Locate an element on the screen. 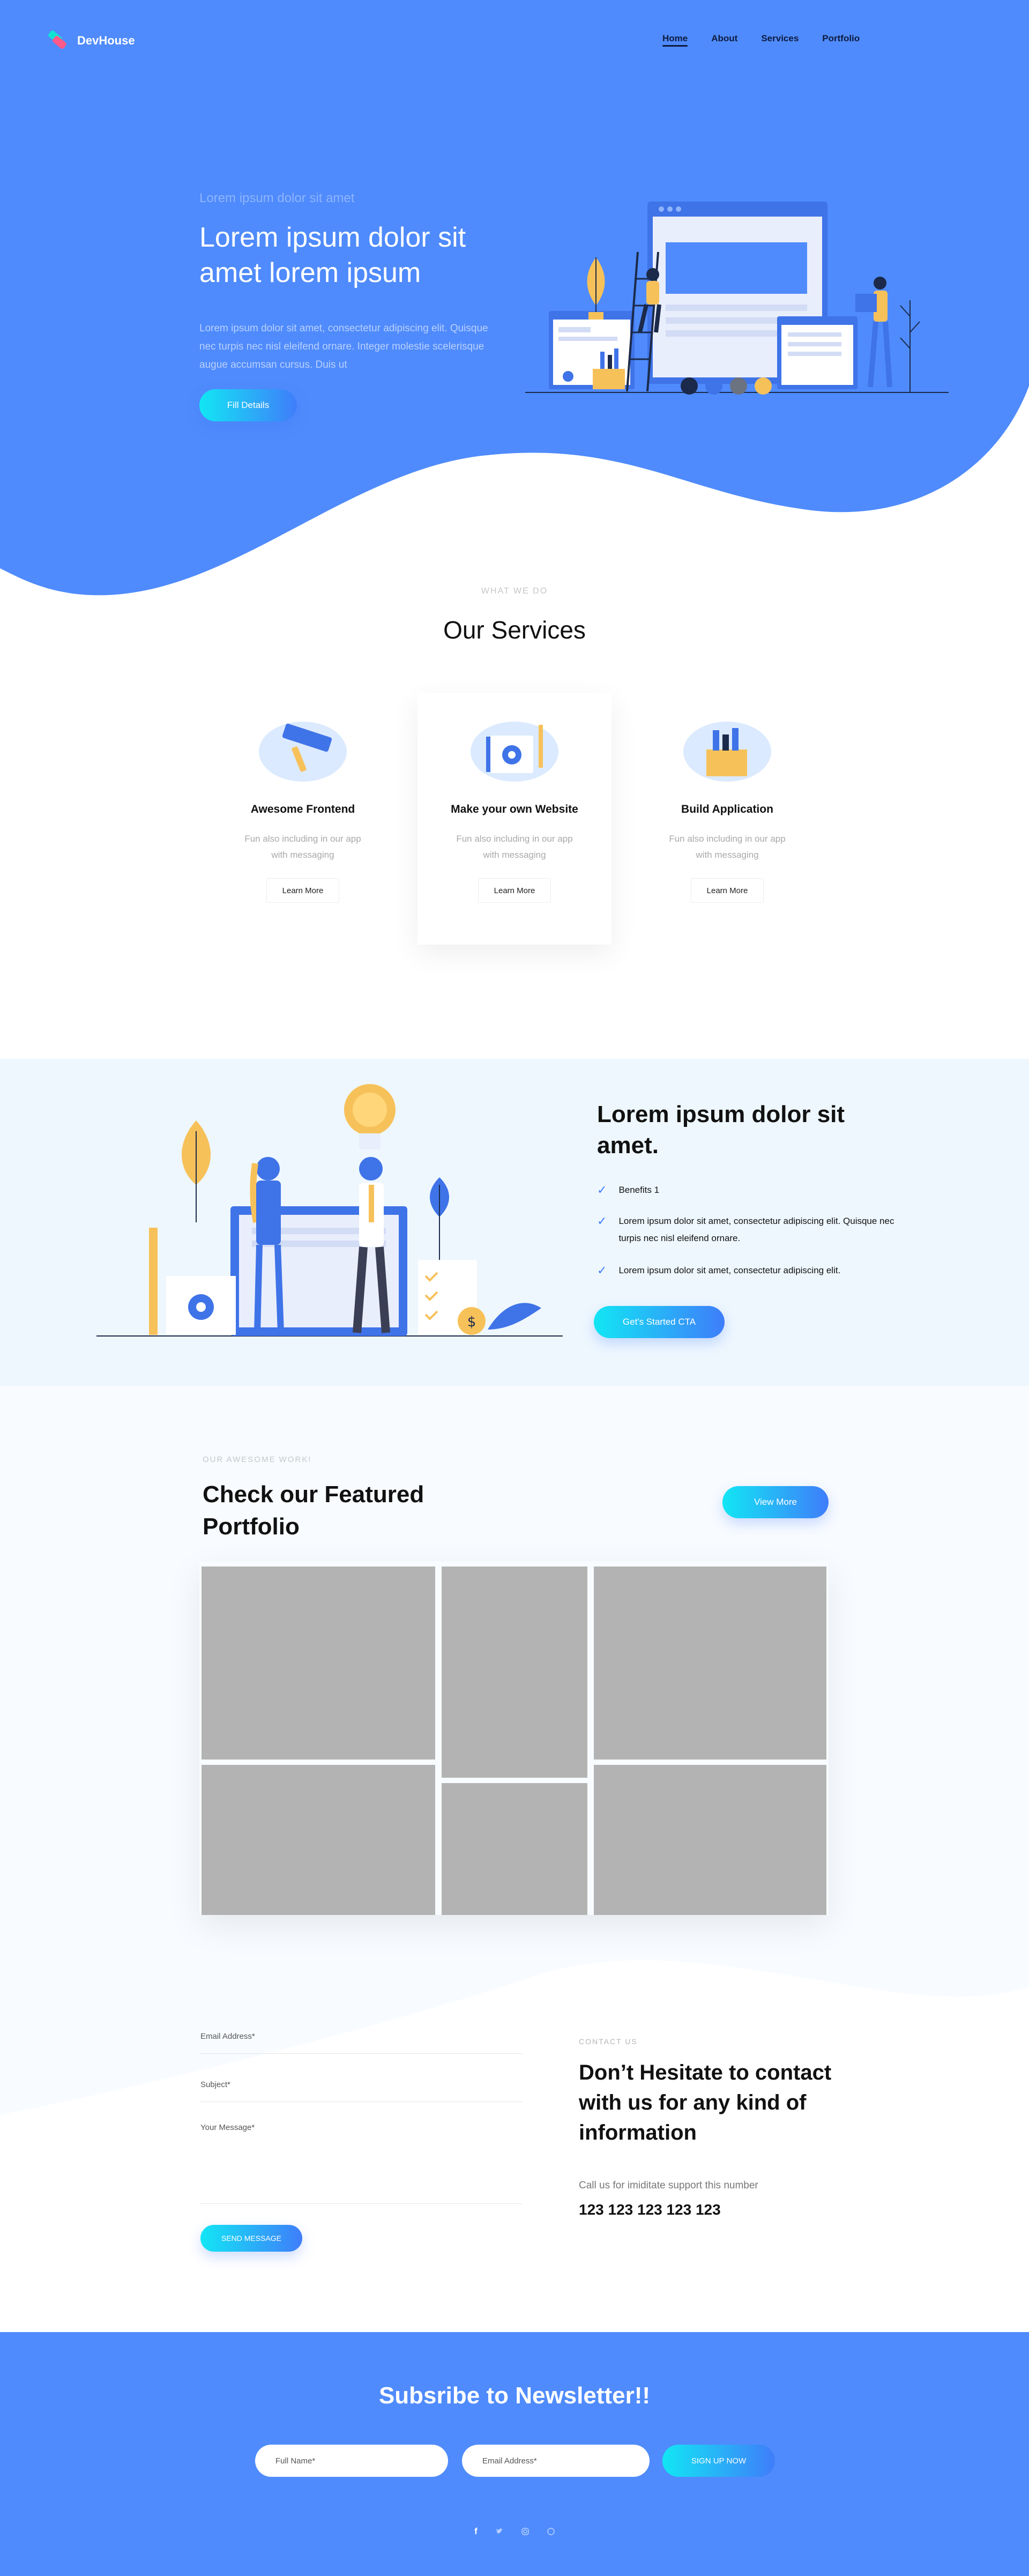 The height and width of the screenshot is (2576, 1029). benefits-illustration: $ is located at coordinates (329, 1211).